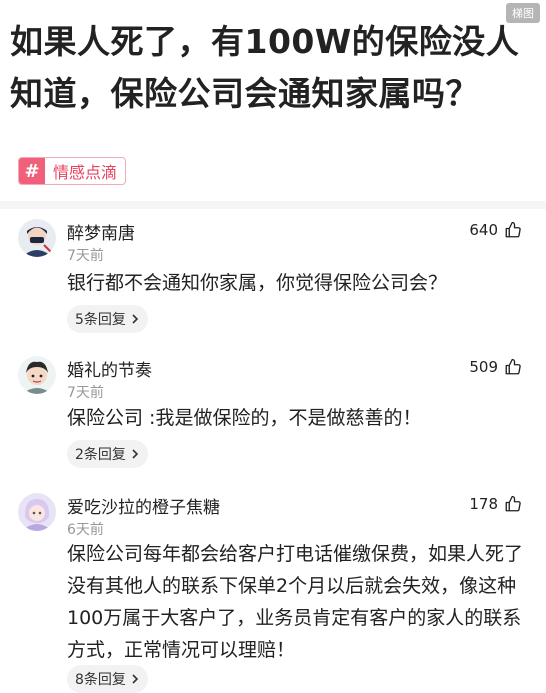 This screenshot has width=546, height=693. Describe the element at coordinates (265, 67) in the screenshot. I see `page-title: 如果人死了，有100W的保险没人知道，保险公司会通知家属吗？` at that location.